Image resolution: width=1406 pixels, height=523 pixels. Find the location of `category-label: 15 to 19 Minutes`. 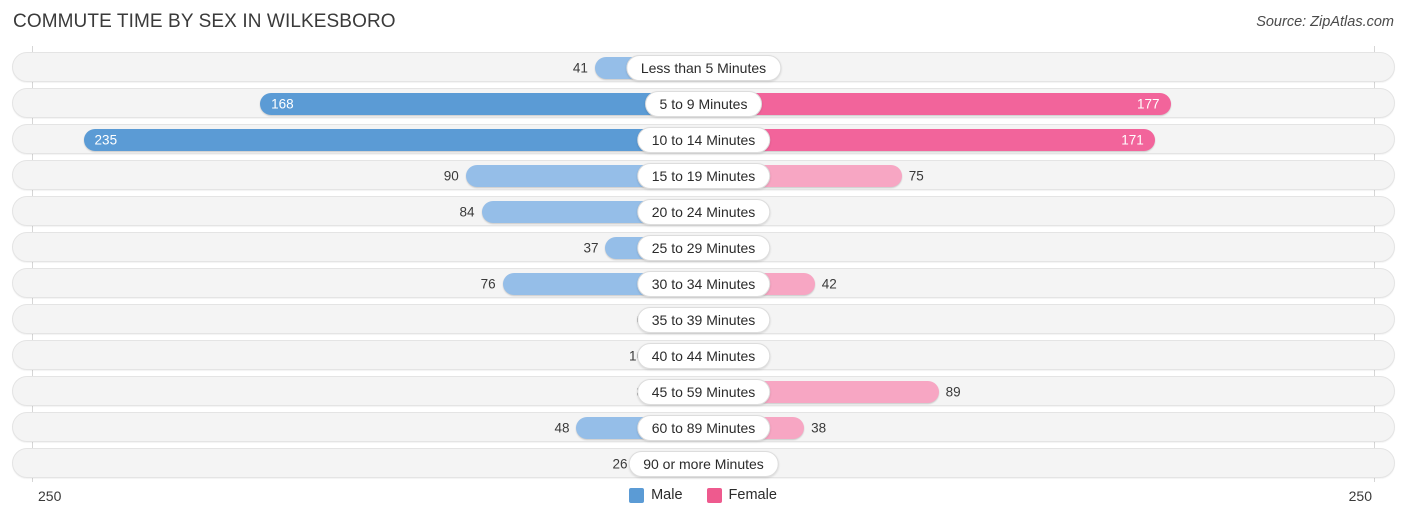

category-label: 15 to 19 Minutes is located at coordinates (703, 176).